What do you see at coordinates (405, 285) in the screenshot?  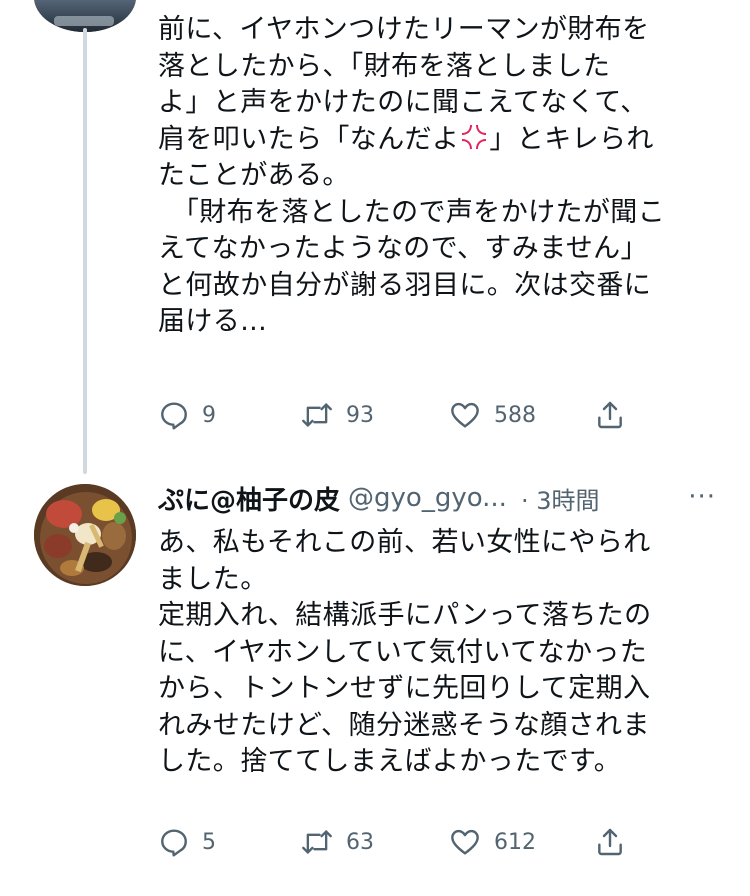 I see `tweet-1-line: と何故か自分が謝る羽目に。次は交番に` at bounding box center [405, 285].